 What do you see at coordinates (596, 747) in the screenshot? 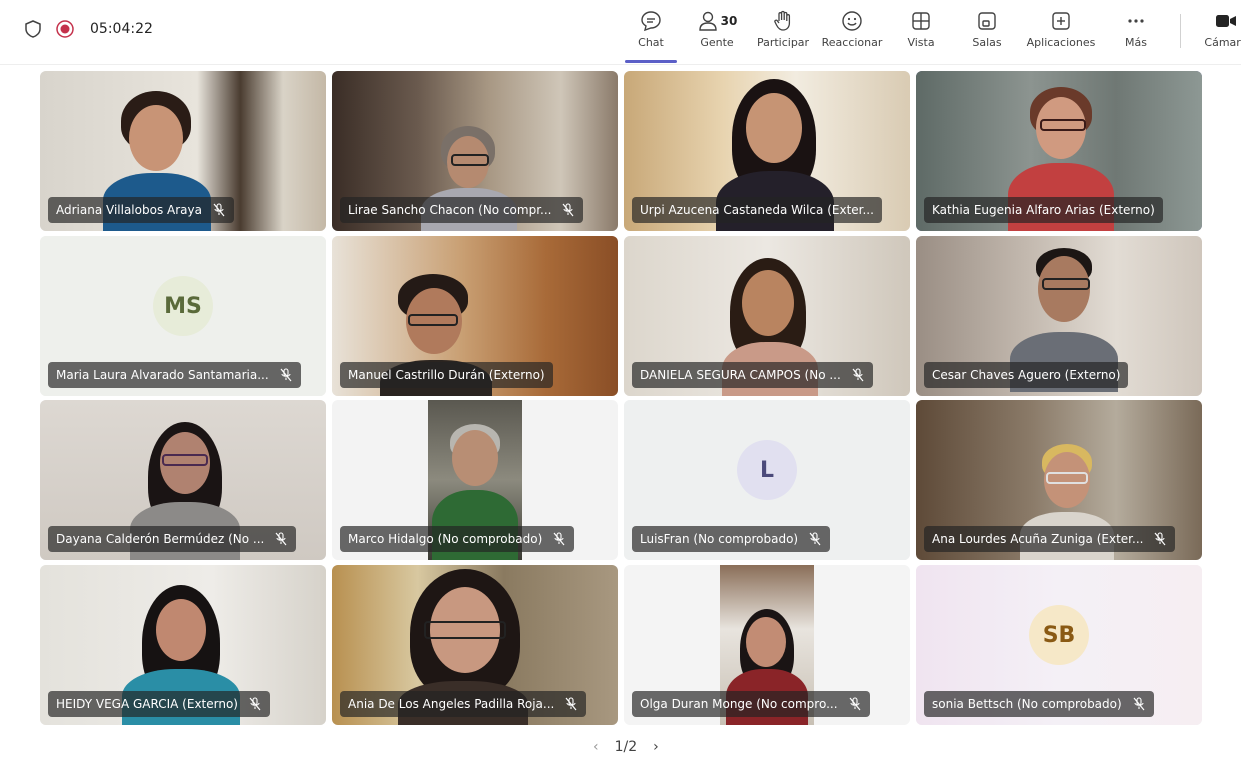
I see `previous-page-chevron-icon: ‹` at bounding box center [596, 747].